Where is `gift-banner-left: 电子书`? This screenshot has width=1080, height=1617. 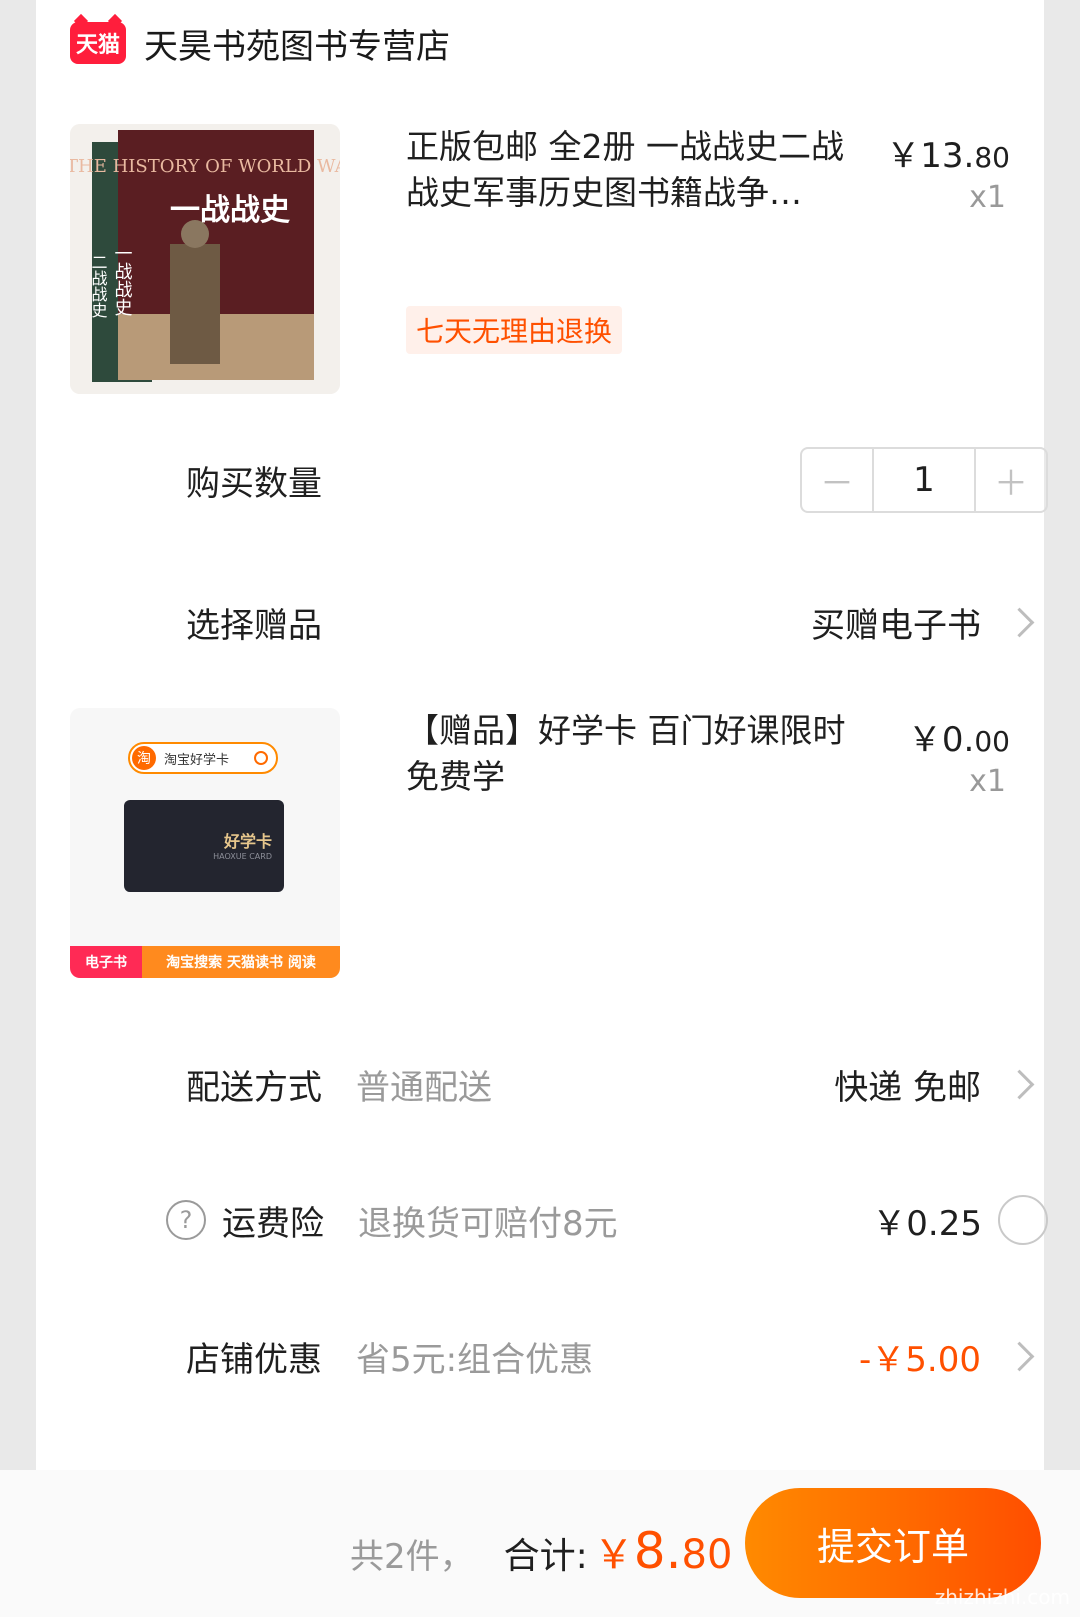 gift-banner-left: 电子书 is located at coordinates (106, 962).